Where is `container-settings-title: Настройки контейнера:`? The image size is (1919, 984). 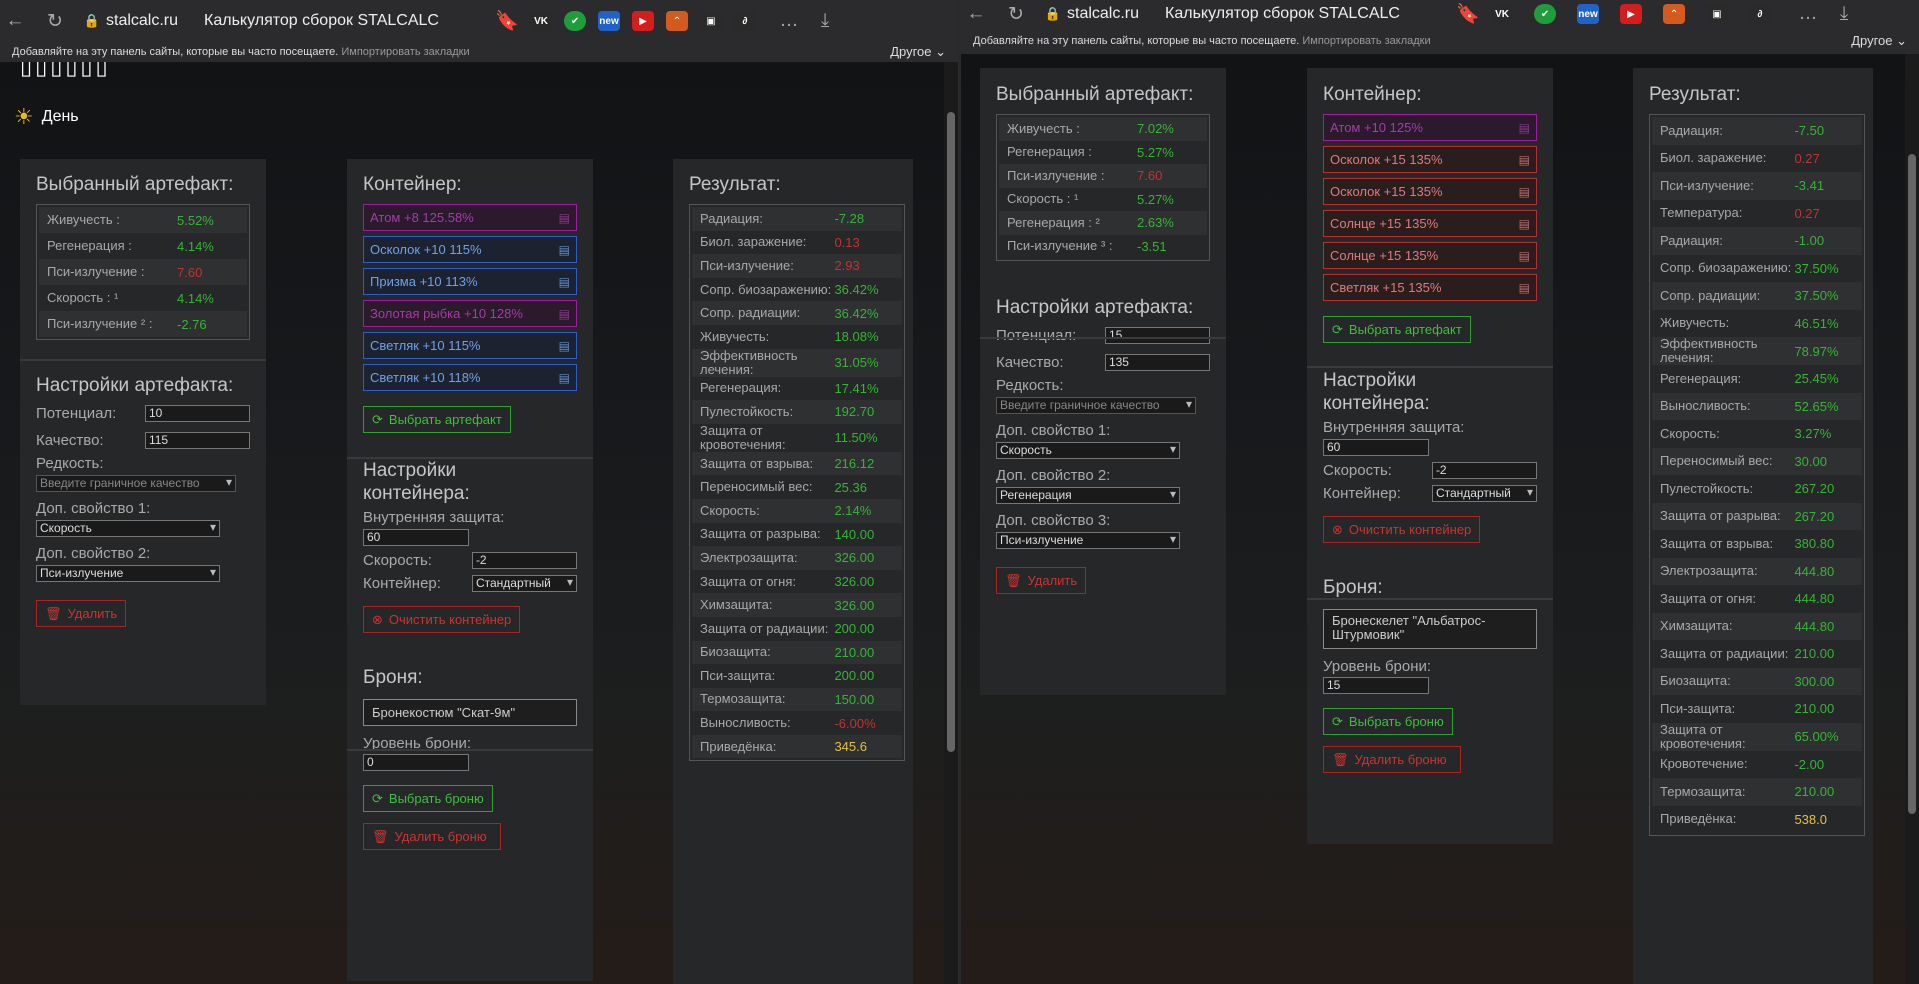 container-settings-title: Настройки контейнера: is located at coordinates (1376, 392).